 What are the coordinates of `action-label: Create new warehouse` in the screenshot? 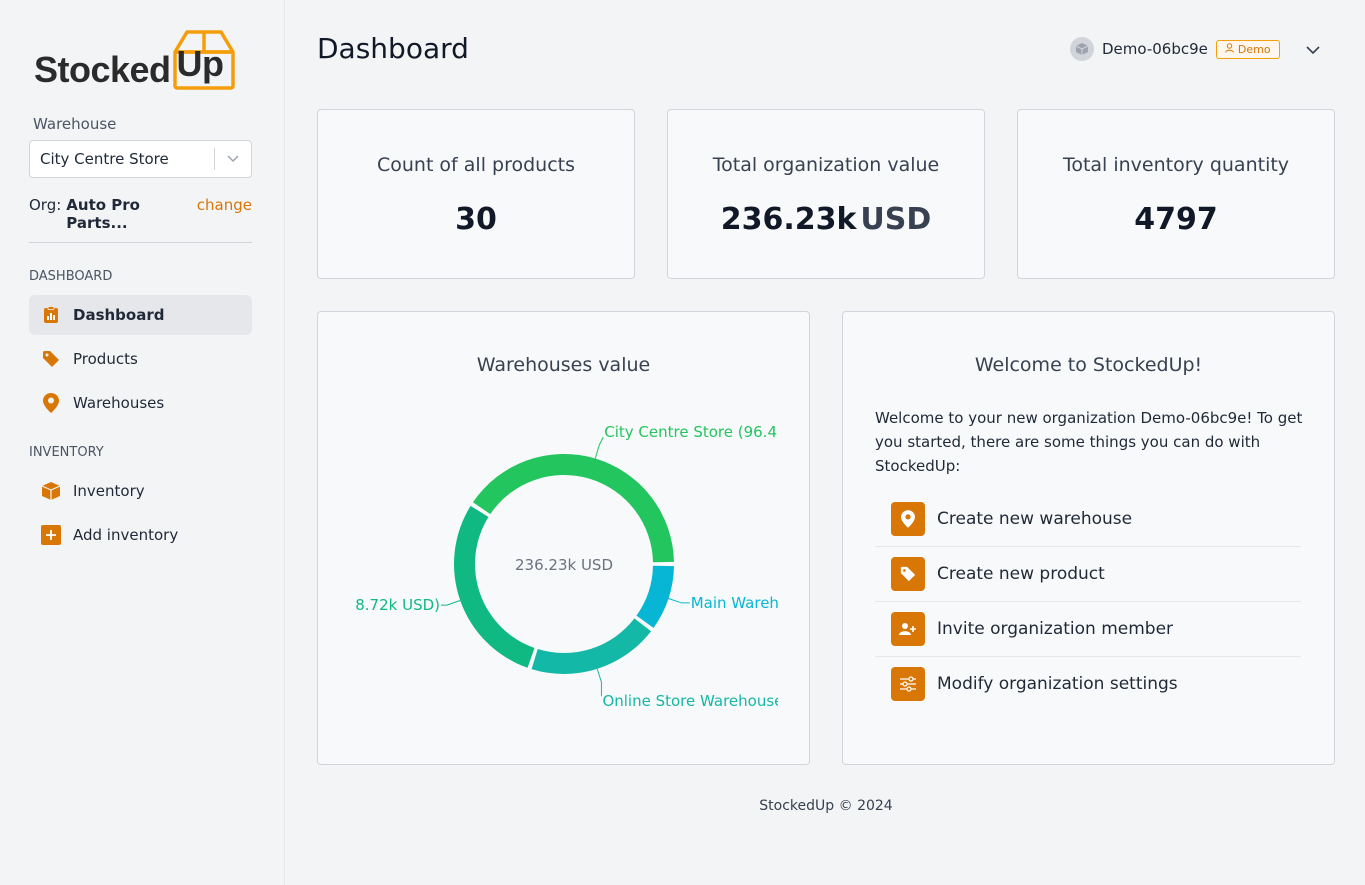 It's located at (1035, 518).